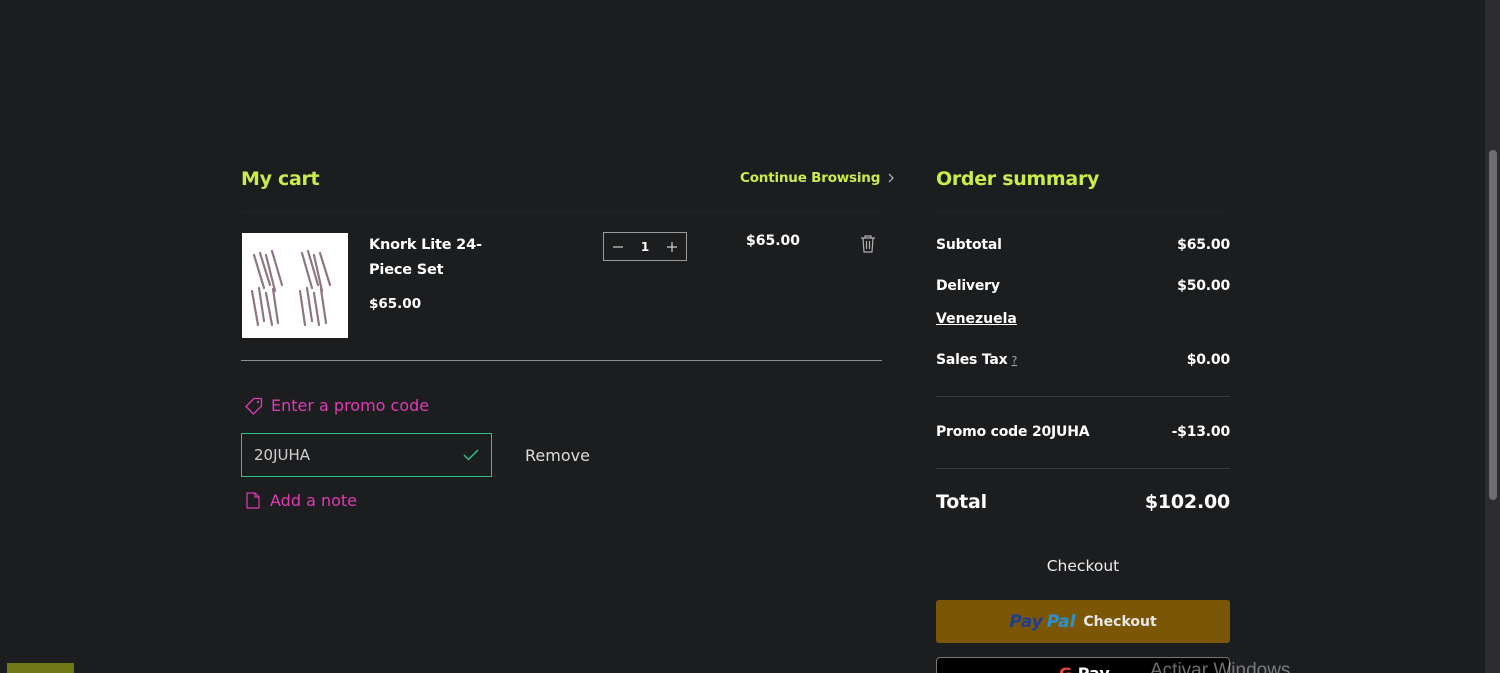  I want to click on product-price: $65.00, so click(395, 304).